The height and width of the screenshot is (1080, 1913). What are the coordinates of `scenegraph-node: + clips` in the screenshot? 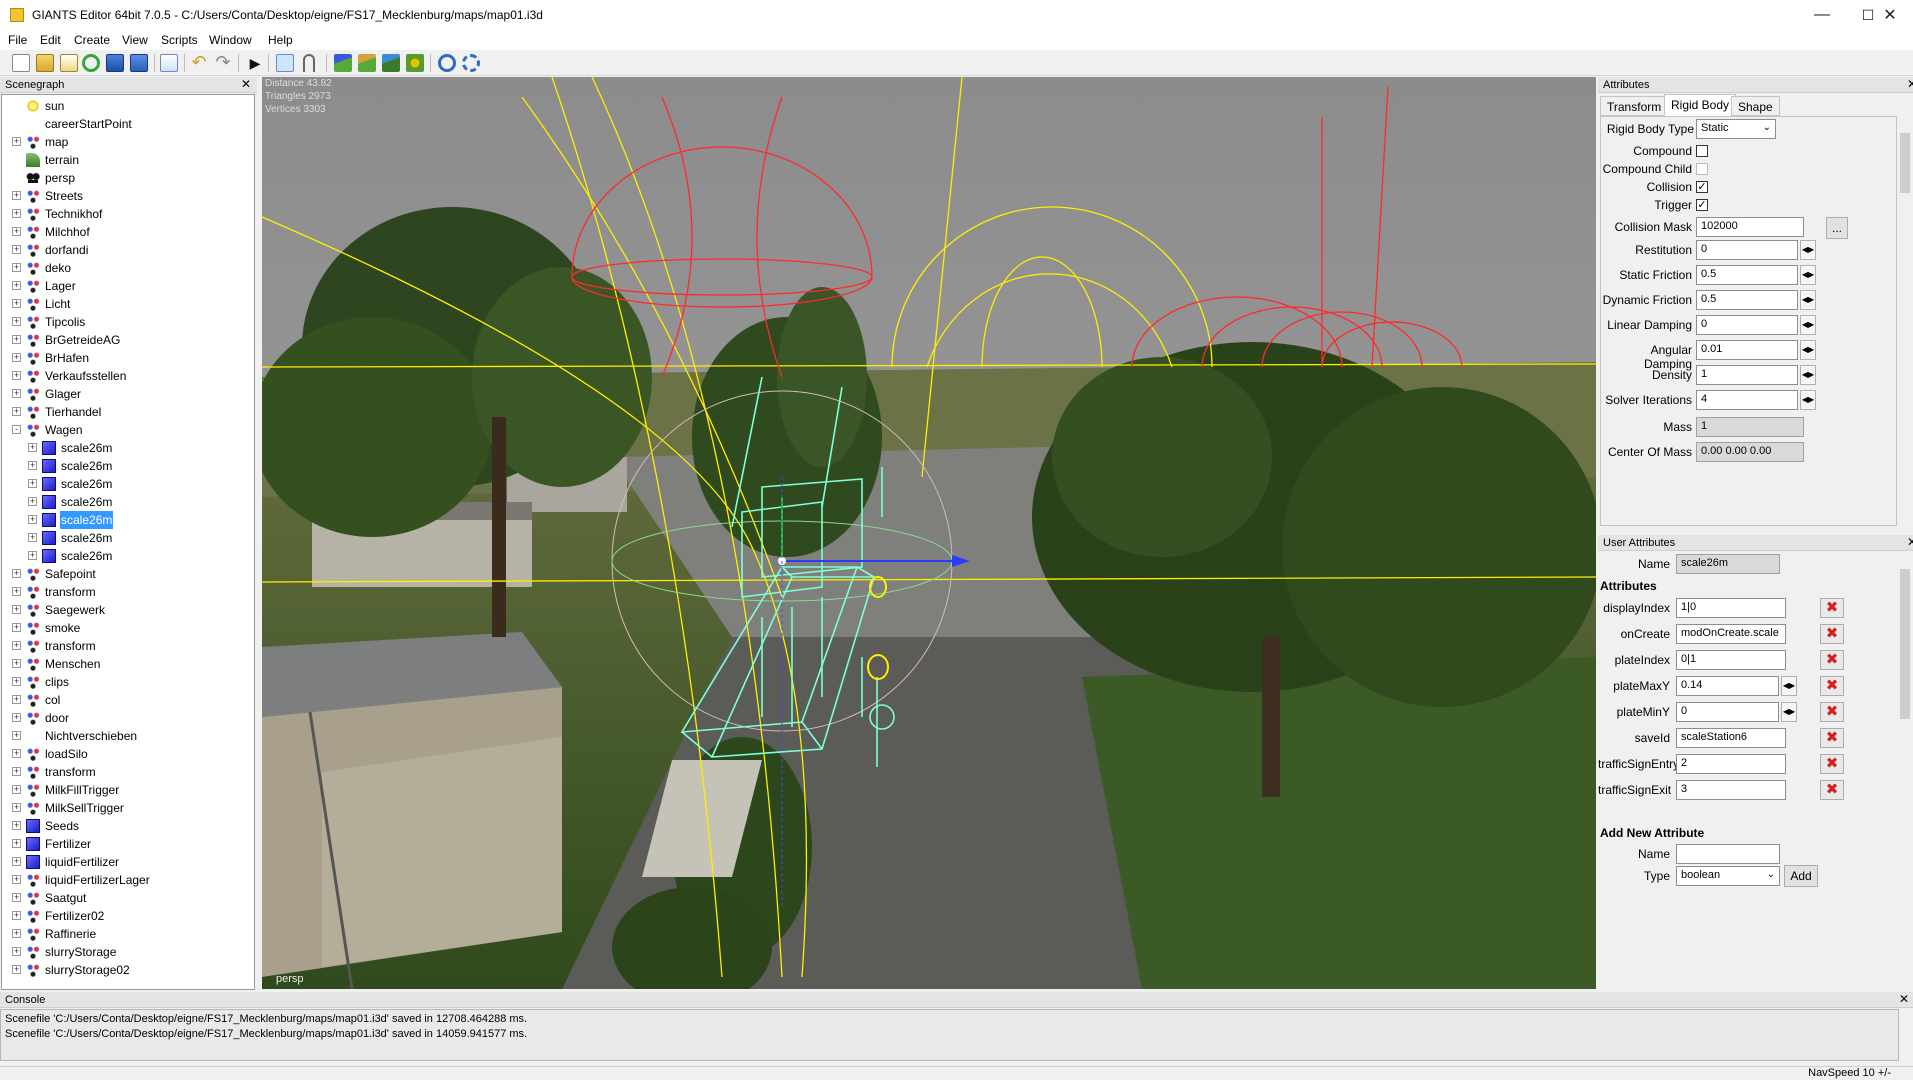 It's located at (127, 682).